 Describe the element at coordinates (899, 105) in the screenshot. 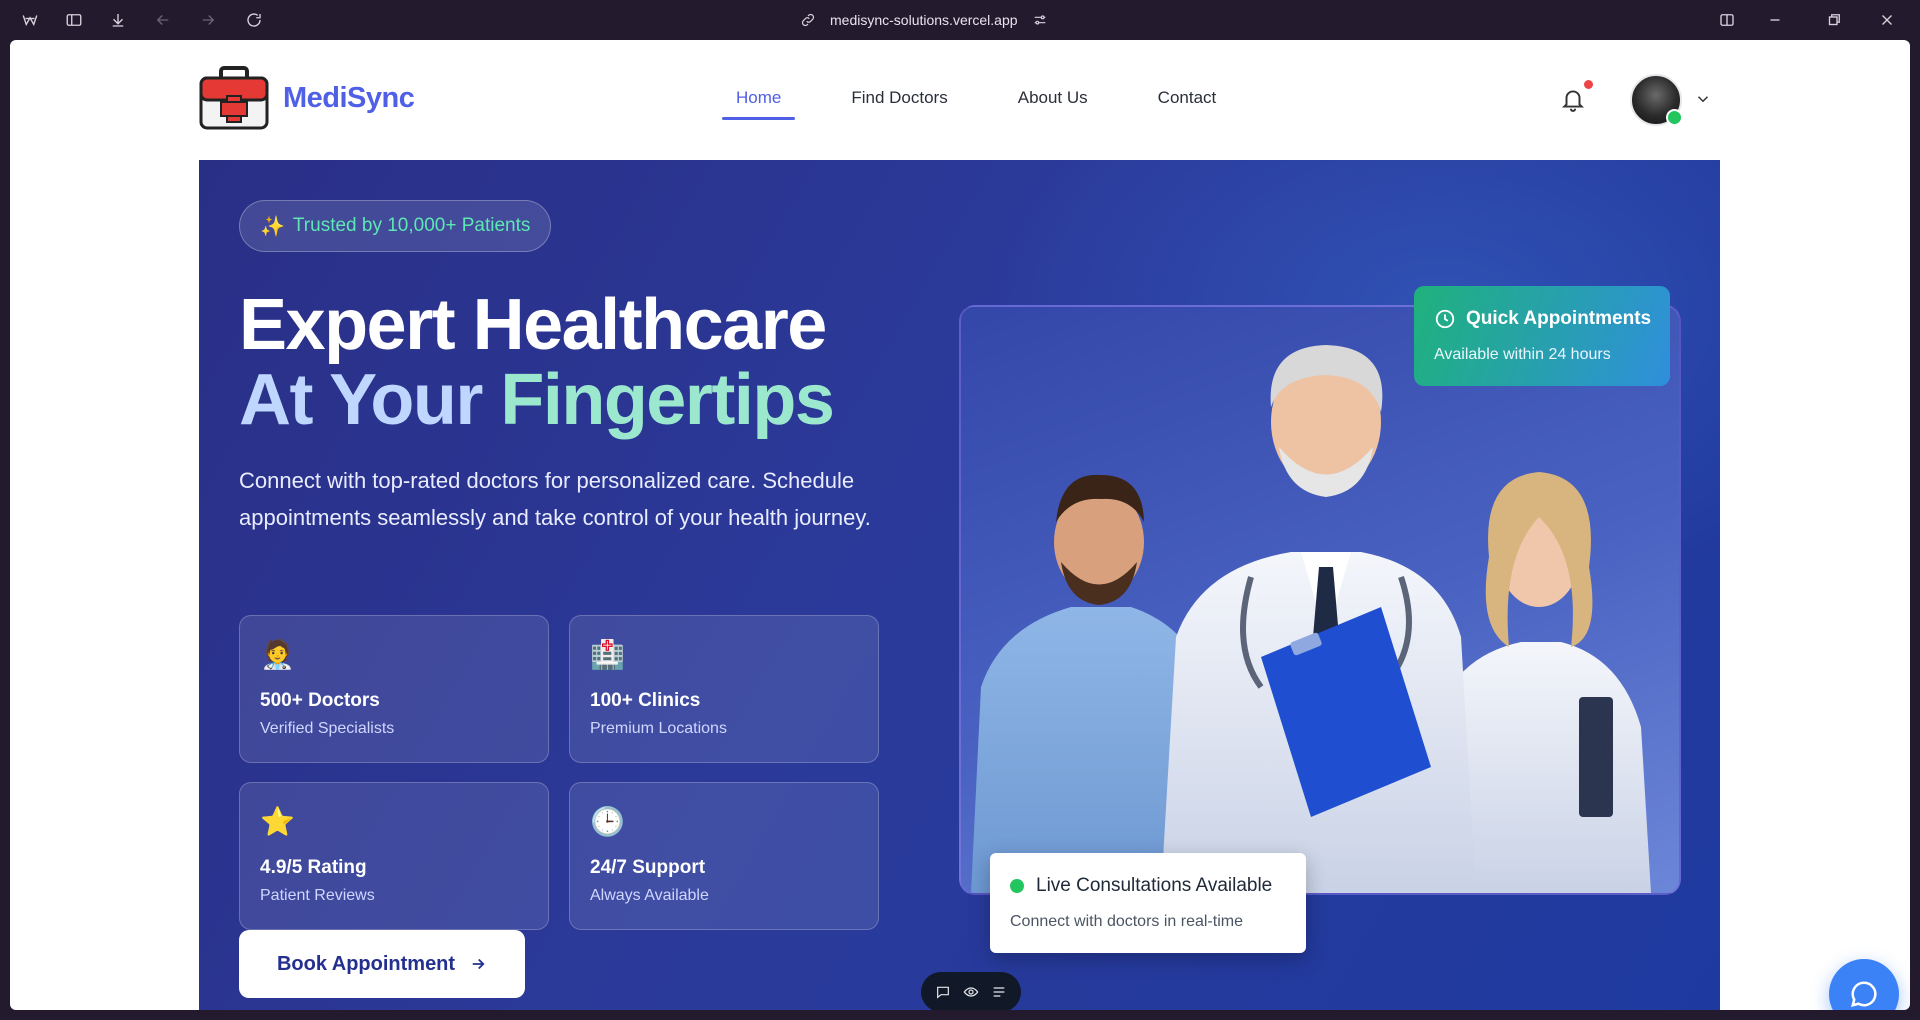

I see `nav-find-doctors: Find Doctors` at that location.